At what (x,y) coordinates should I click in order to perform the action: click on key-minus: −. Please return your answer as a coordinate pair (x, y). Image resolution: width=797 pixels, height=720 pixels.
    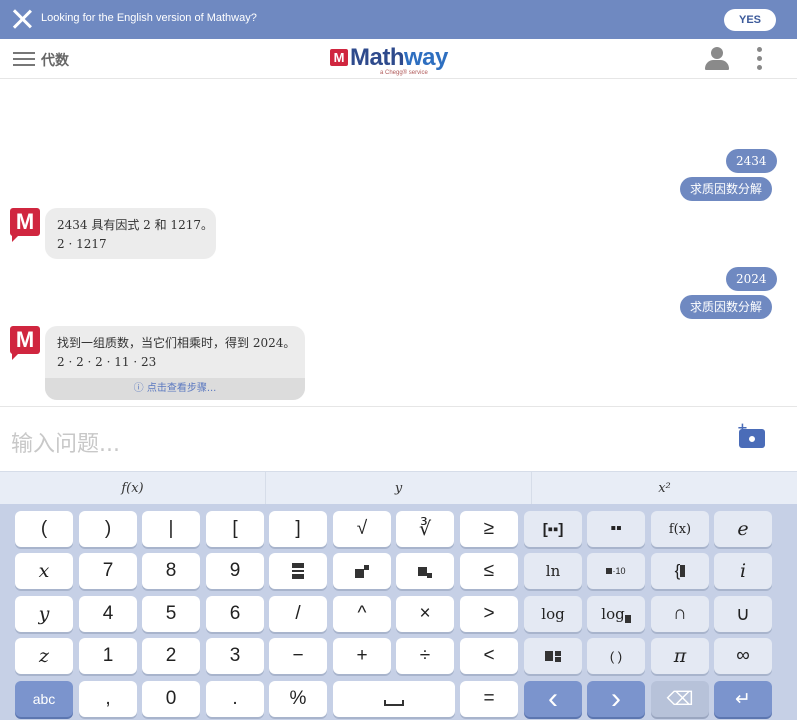
    Looking at the image, I should click on (298, 656).